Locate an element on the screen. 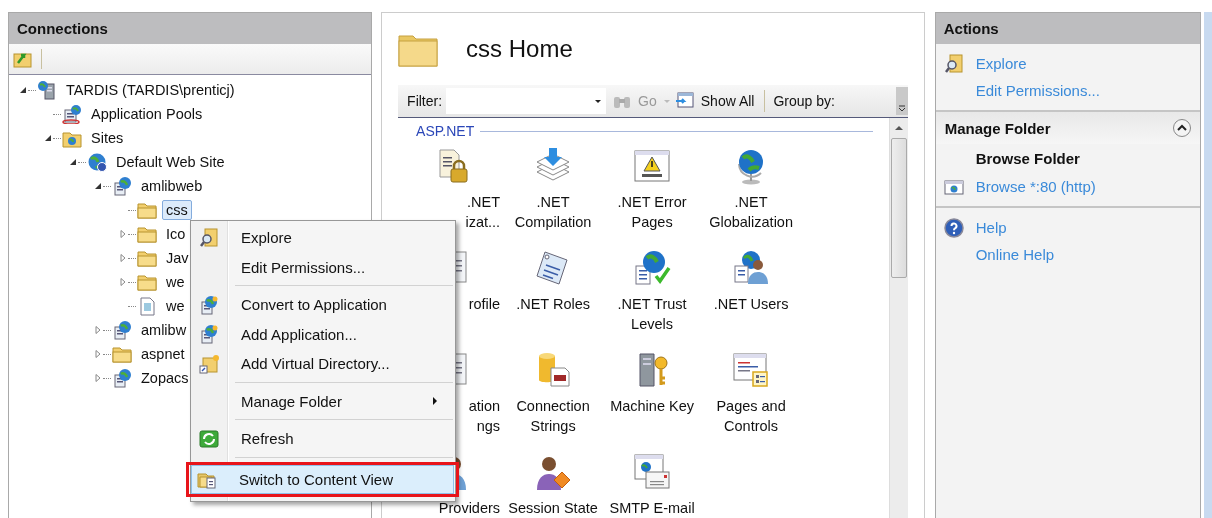  tree-item: amlibw is located at coordinates (164, 330).